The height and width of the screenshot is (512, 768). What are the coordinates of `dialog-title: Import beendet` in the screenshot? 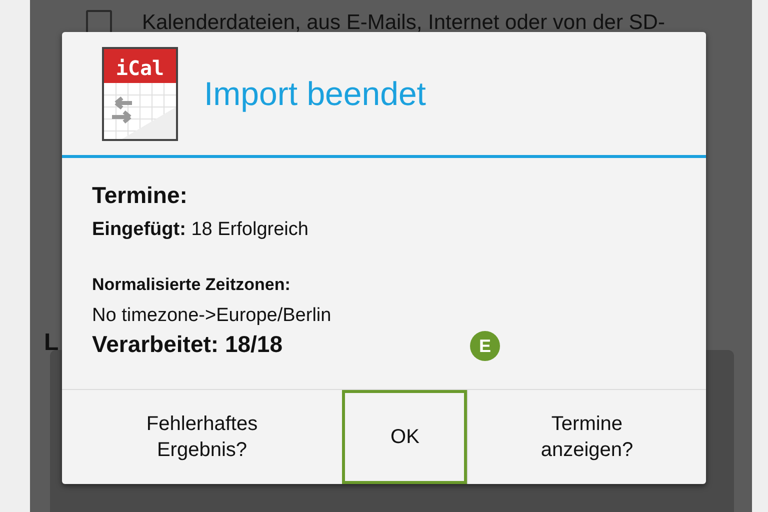 It's located at (315, 93).